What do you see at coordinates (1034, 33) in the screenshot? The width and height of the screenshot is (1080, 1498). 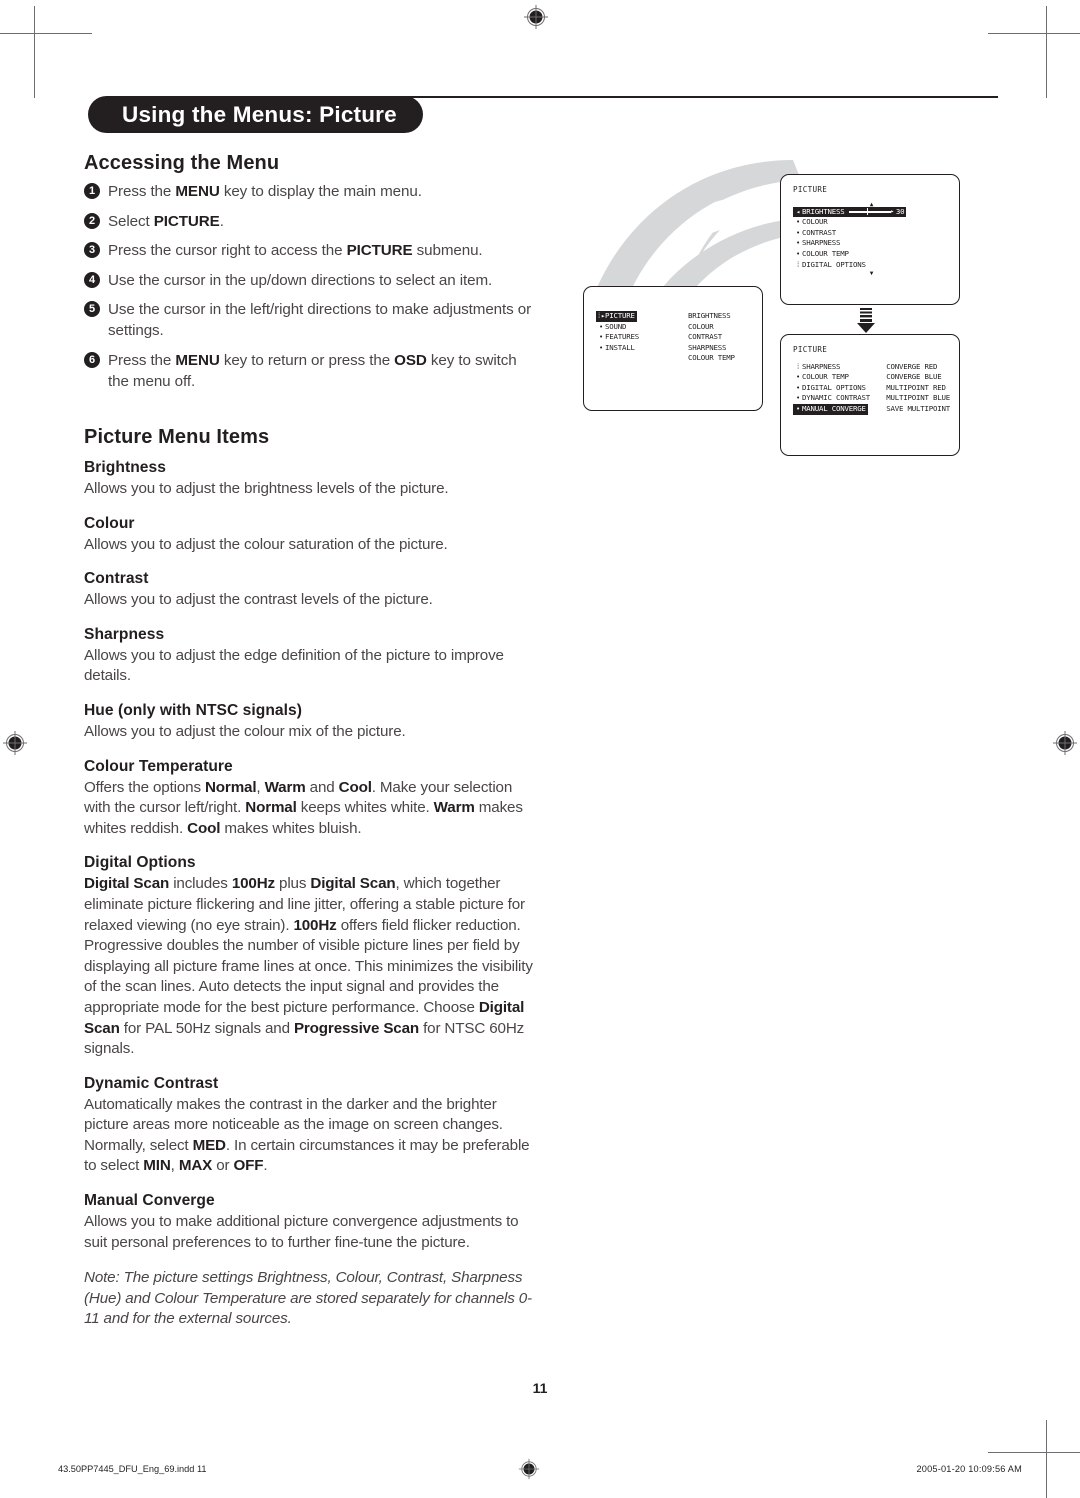 I see `crop-mark-top-right-h` at bounding box center [1034, 33].